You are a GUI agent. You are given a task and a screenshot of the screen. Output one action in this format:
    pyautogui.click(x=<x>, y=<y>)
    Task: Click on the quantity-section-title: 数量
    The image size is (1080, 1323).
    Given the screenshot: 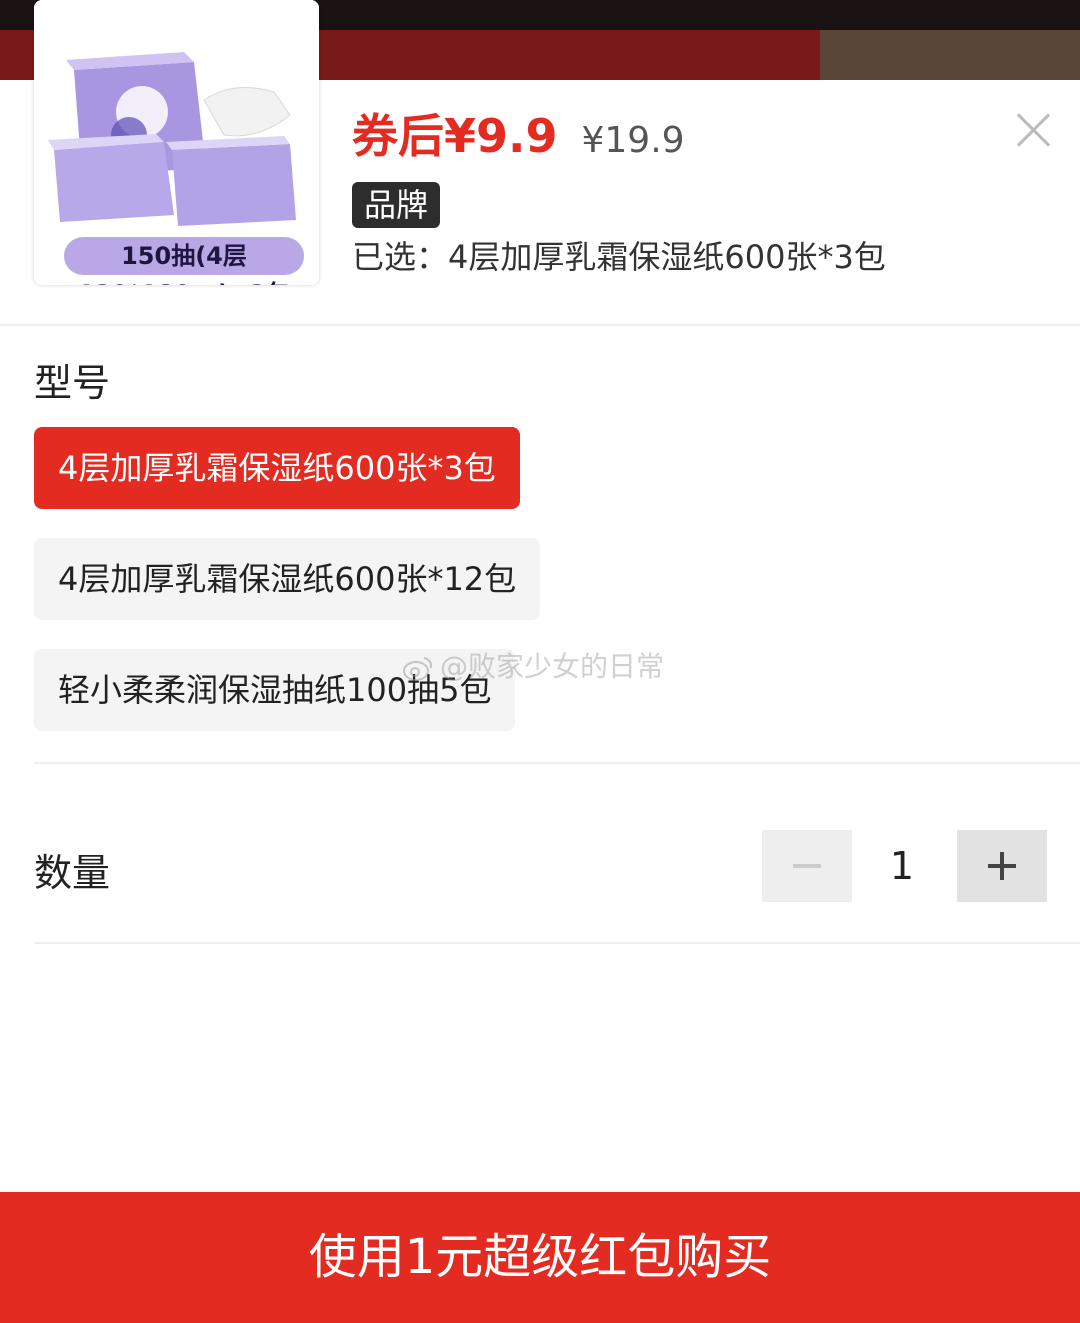 What is the action you would take?
    pyautogui.click(x=72, y=873)
    